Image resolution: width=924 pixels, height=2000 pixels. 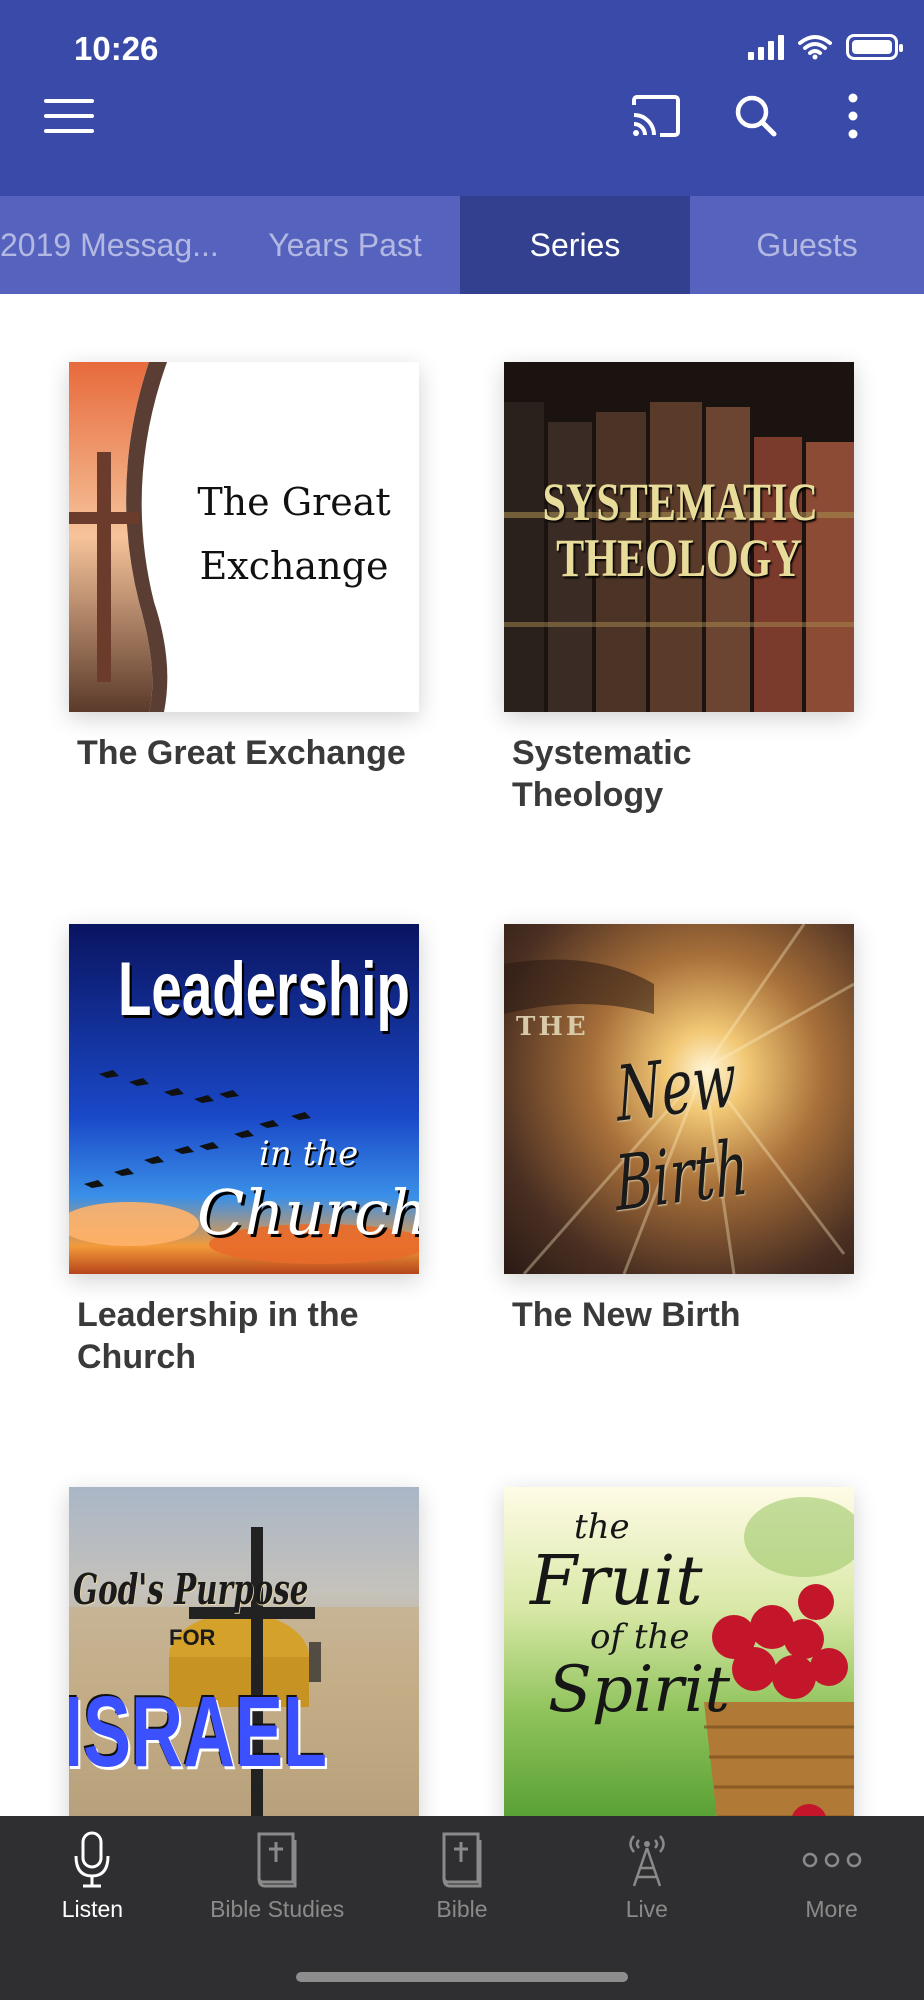 I want to click on nav-label: Listen, so click(x=92, y=1909).